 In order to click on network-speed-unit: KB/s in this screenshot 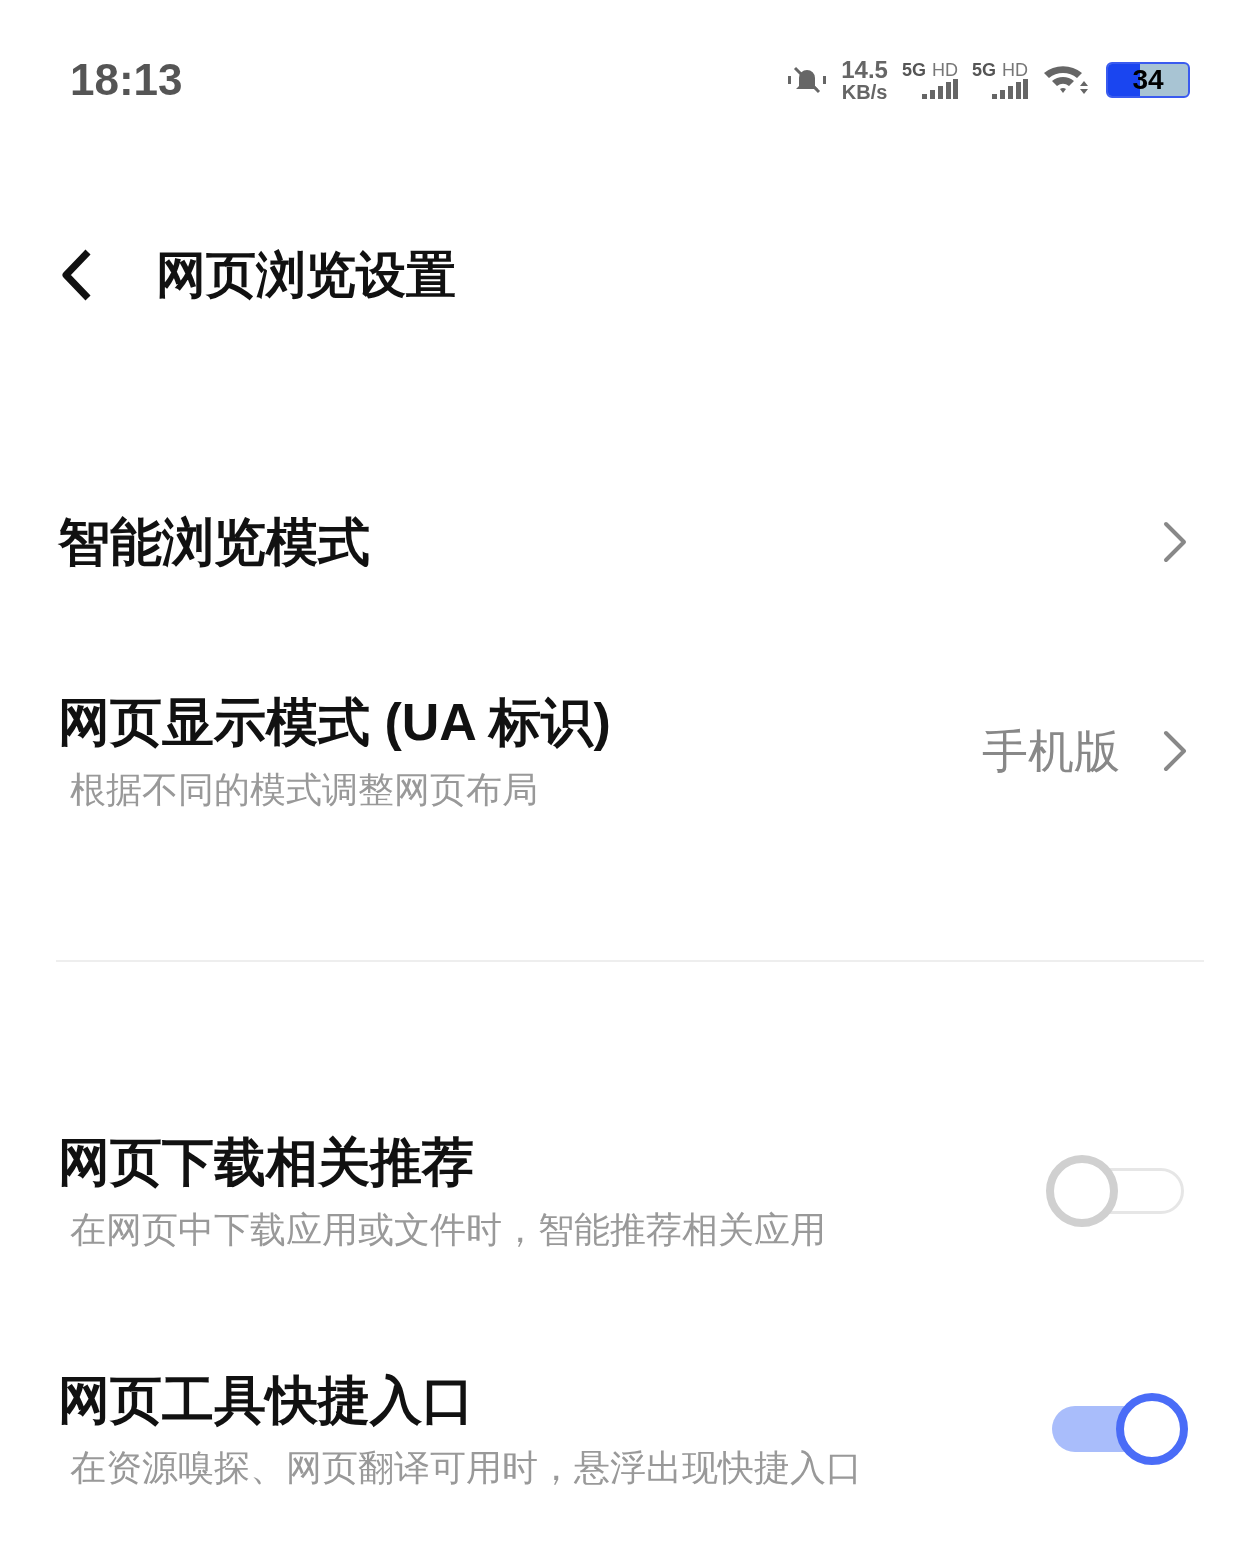, I will do `click(864, 92)`.